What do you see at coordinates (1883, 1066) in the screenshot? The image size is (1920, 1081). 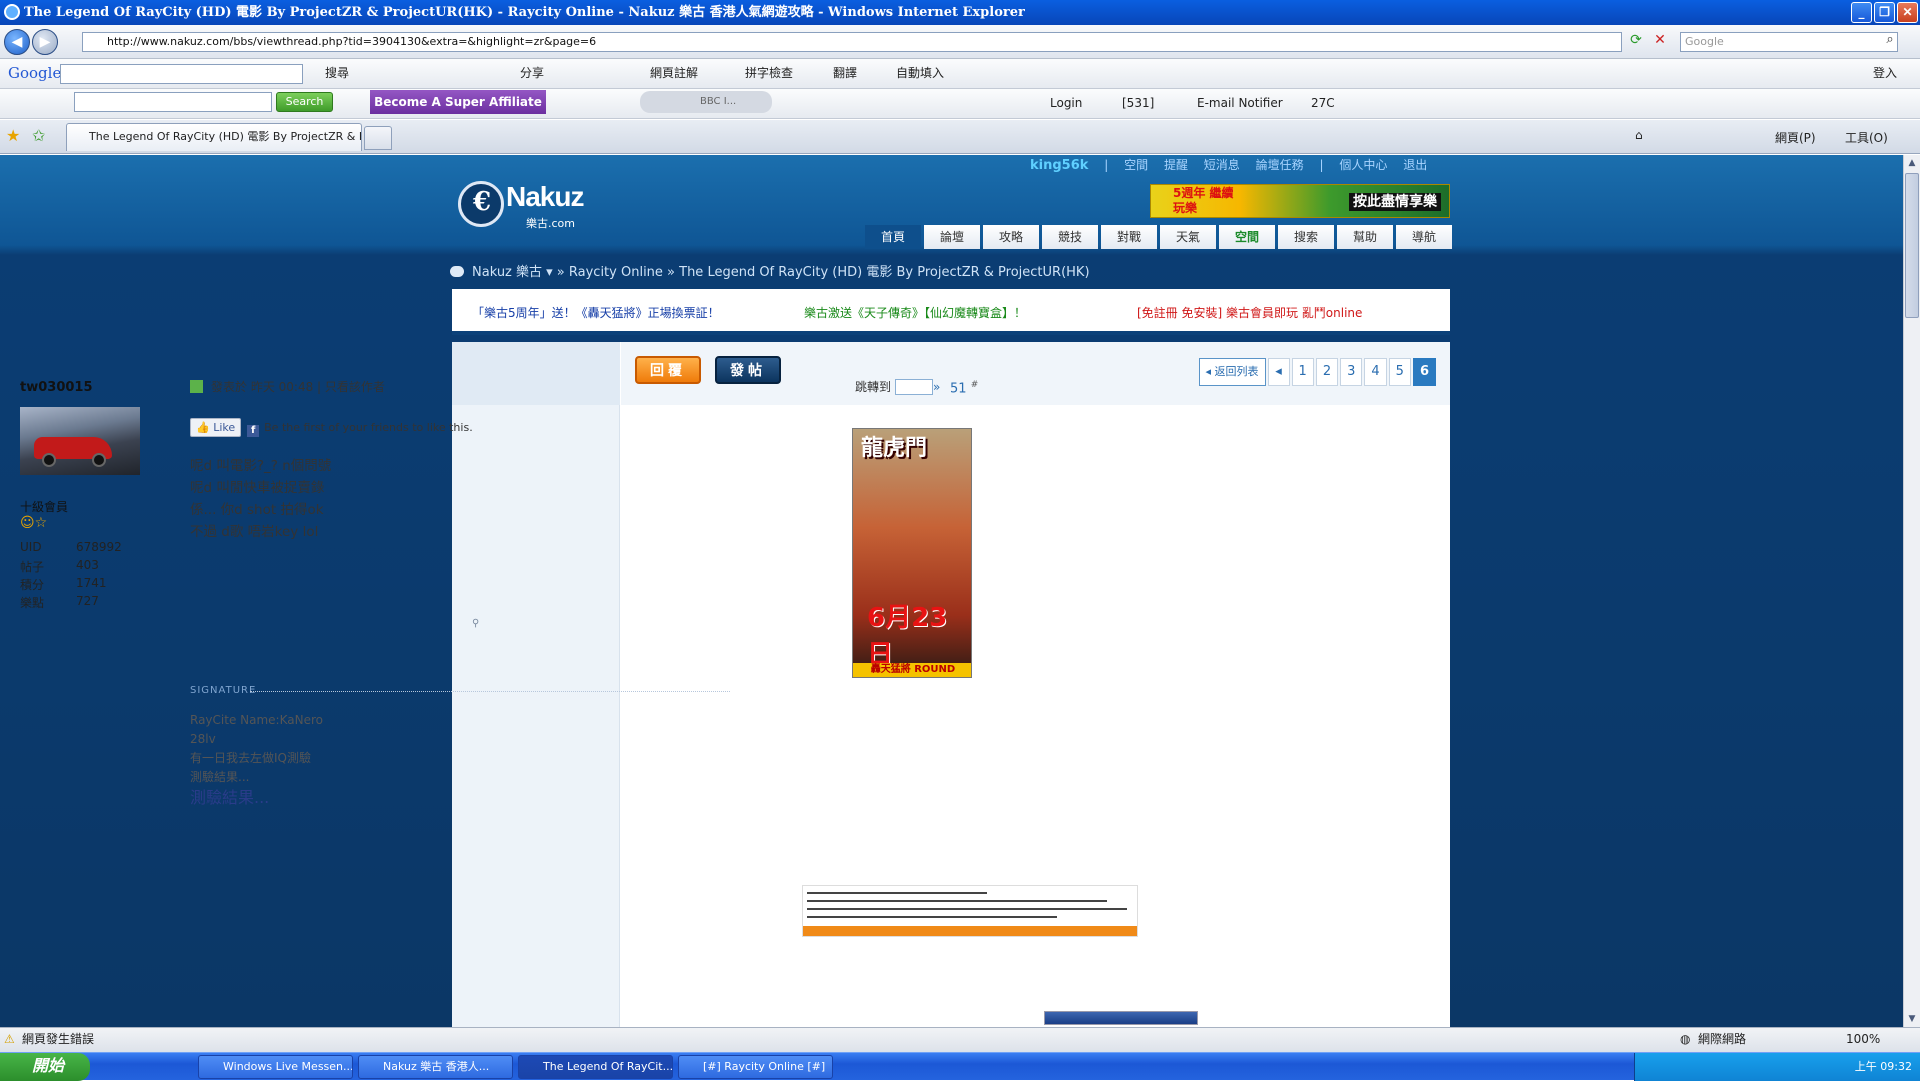 I see `clock: 上午 09:32` at bounding box center [1883, 1066].